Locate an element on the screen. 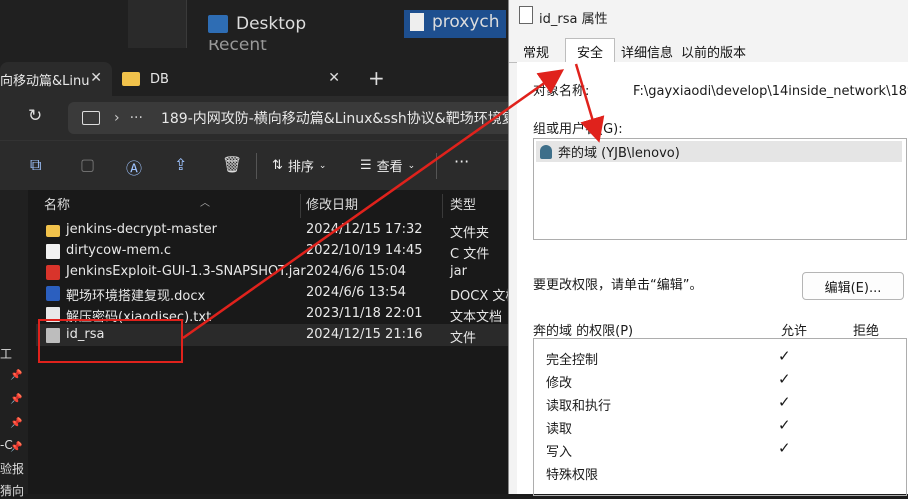  permission-name: 特殊权限 is located at coordinates (572, 475).